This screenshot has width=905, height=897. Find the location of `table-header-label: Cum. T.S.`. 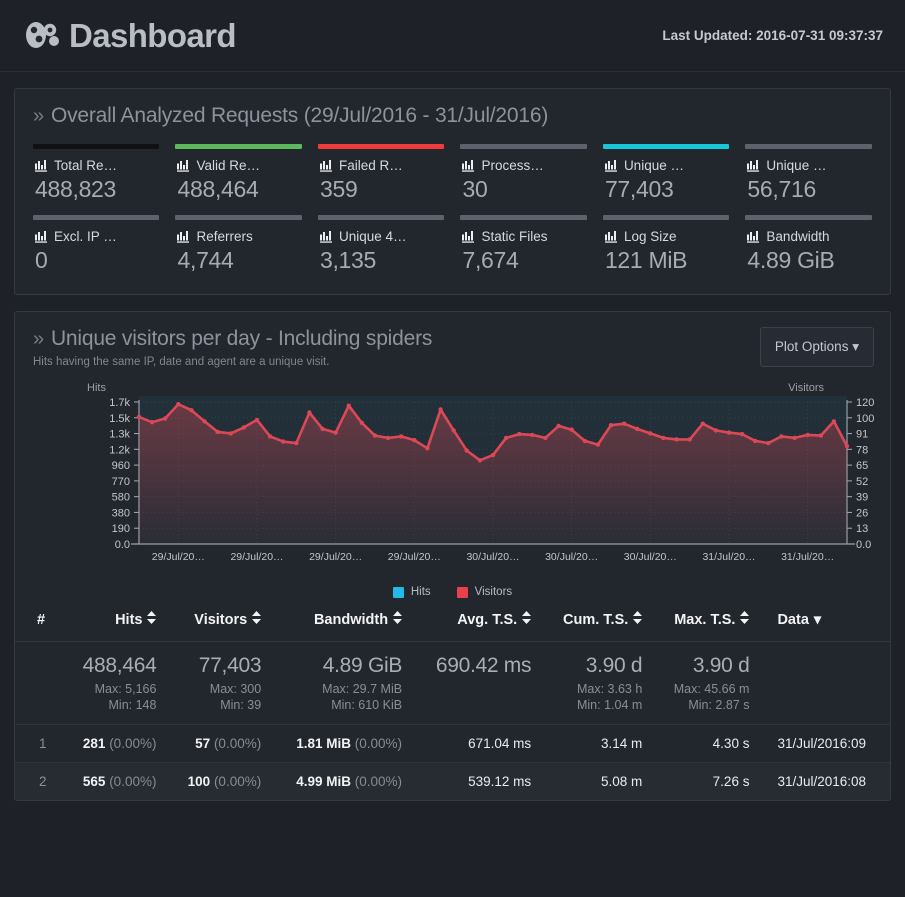

table-header-label: Cum. T.S. is located at coordinates (596, 619).